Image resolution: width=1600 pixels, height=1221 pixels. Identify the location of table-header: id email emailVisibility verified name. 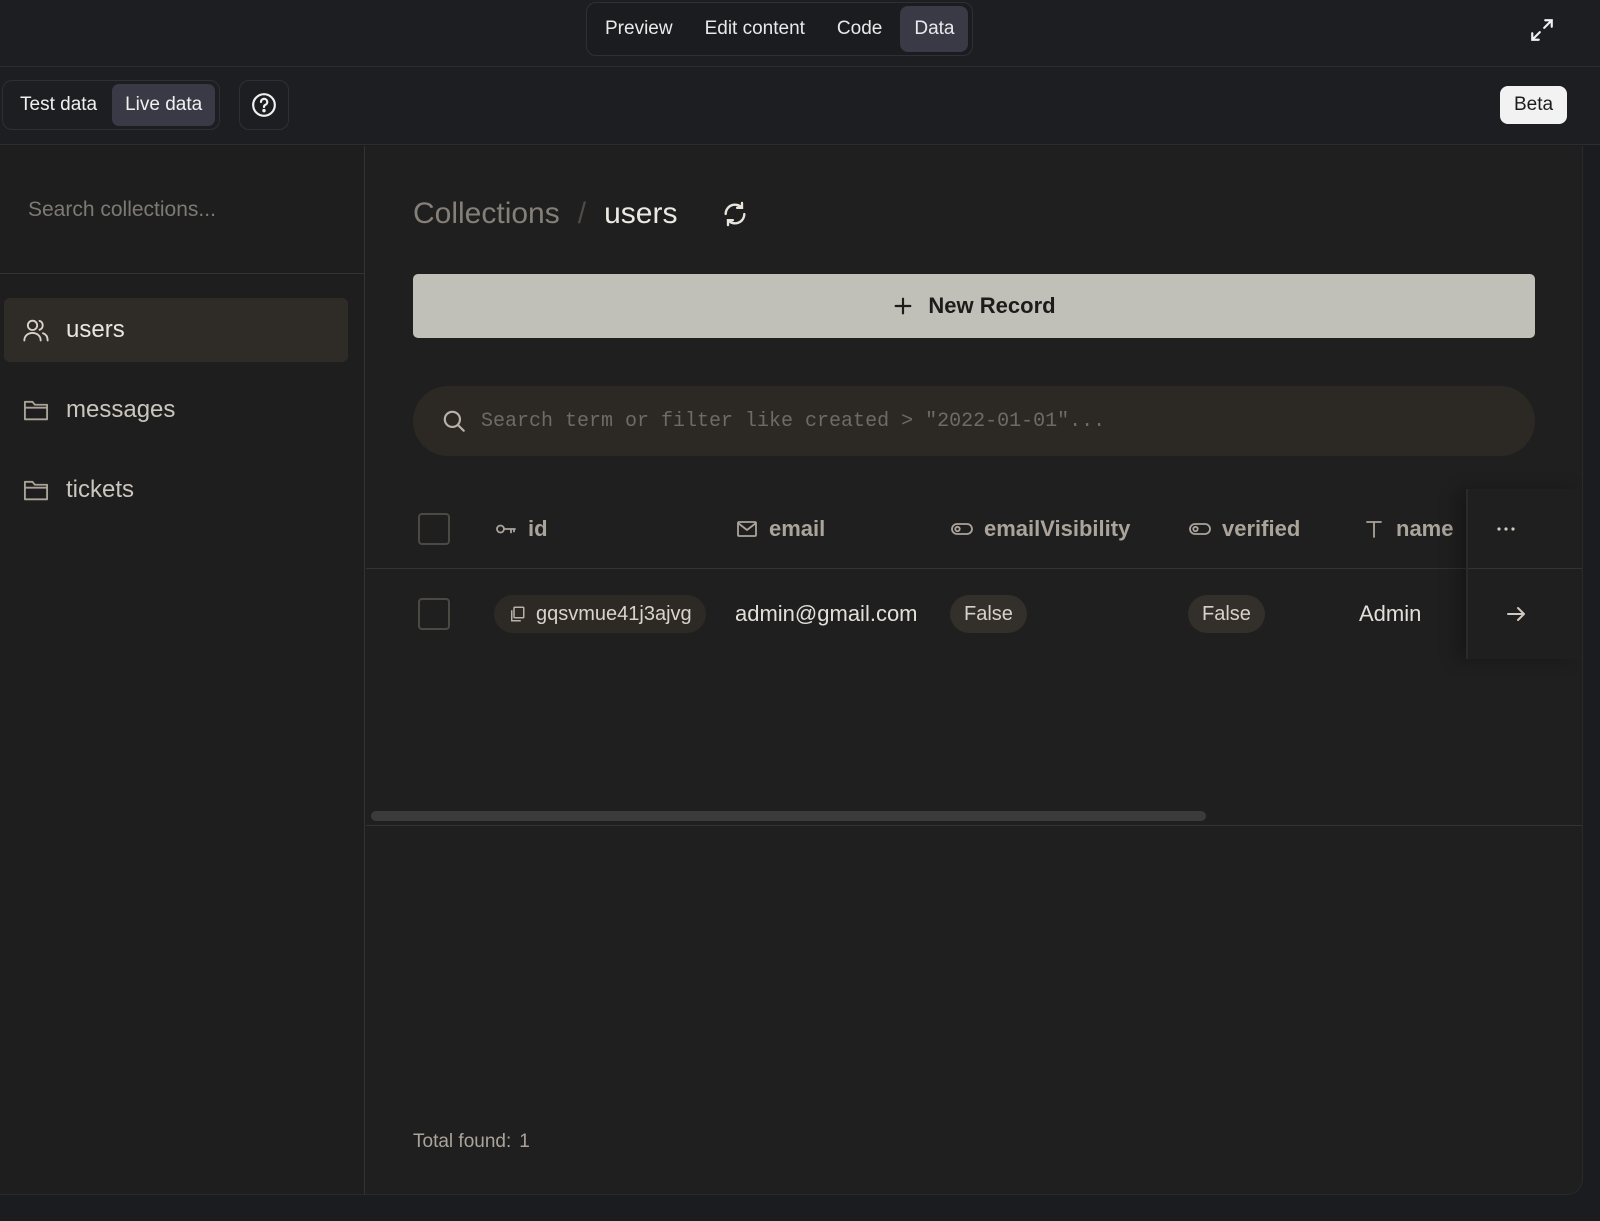
(974, 529).